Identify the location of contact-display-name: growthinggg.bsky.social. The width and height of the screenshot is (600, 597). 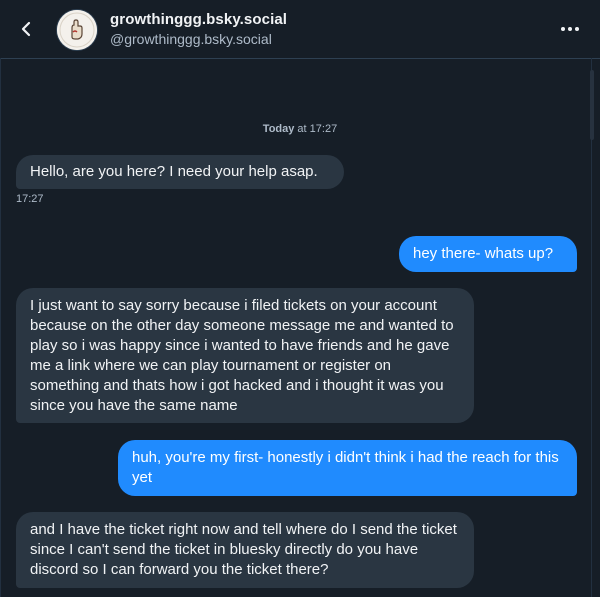
(198, 19).